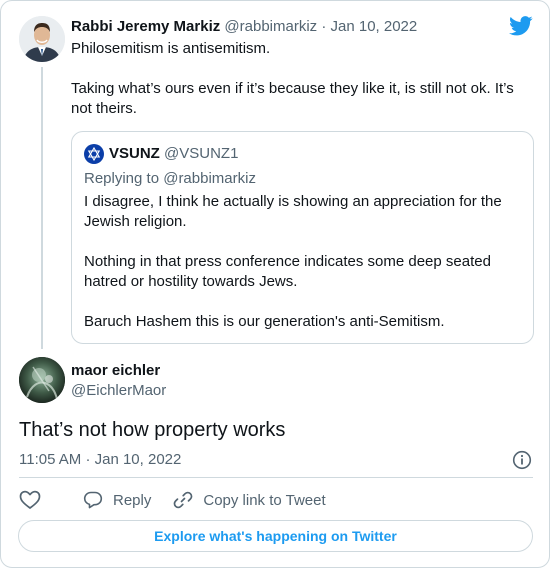 The height and width of the screenshot is (568, 550). Describe the element at coordinates (276, 477) in the screenshot. I see `divider` at that location.